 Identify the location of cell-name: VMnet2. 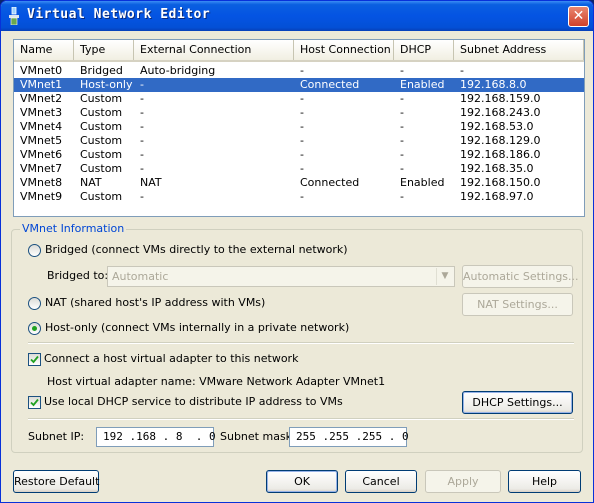
(41, 98).